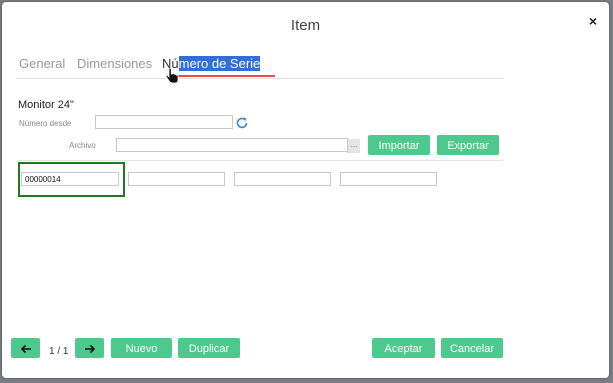 The image size is (613, 383). Describe the element at coordinates (399, 145) in the screenshot. I see `importar-button: Importar` at that location.